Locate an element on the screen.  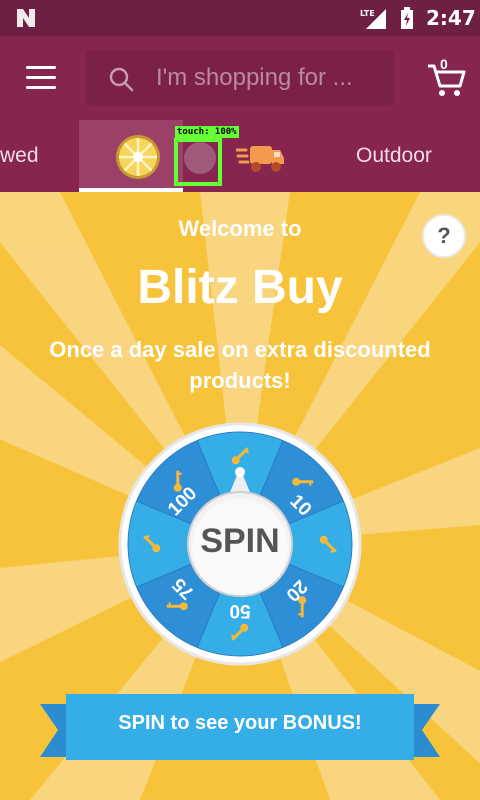
tab-blitz-buy is located at coordinates (131, 156).